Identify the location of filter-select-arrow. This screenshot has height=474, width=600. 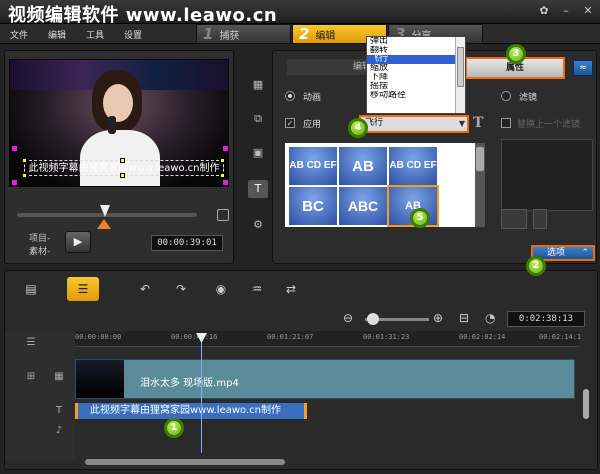
(540, 219).